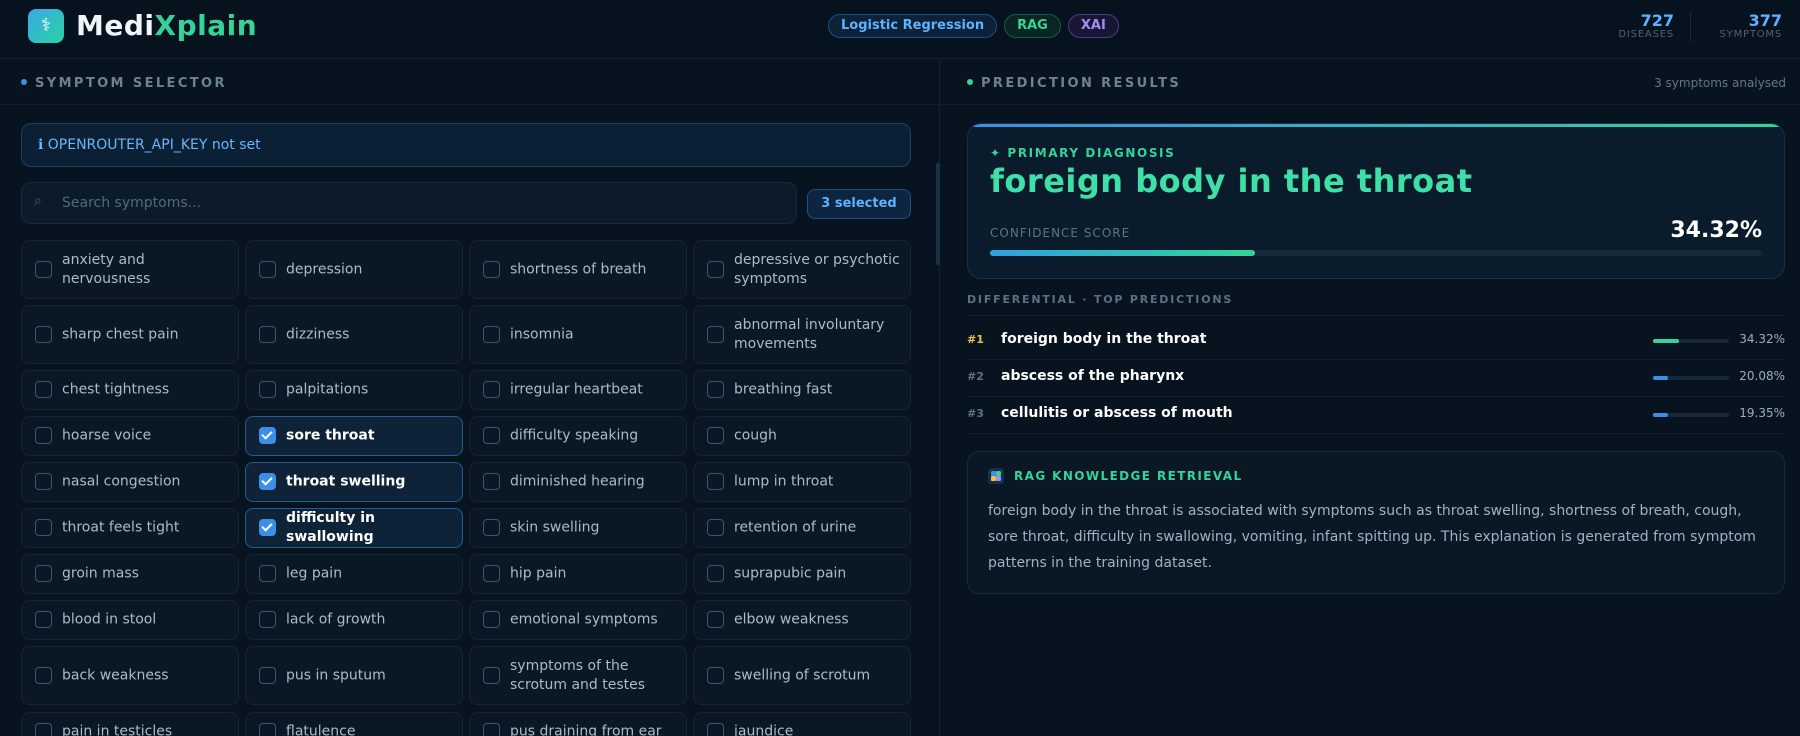  I want to click on prediction-percent: 19.35%, so click(1762, 413).